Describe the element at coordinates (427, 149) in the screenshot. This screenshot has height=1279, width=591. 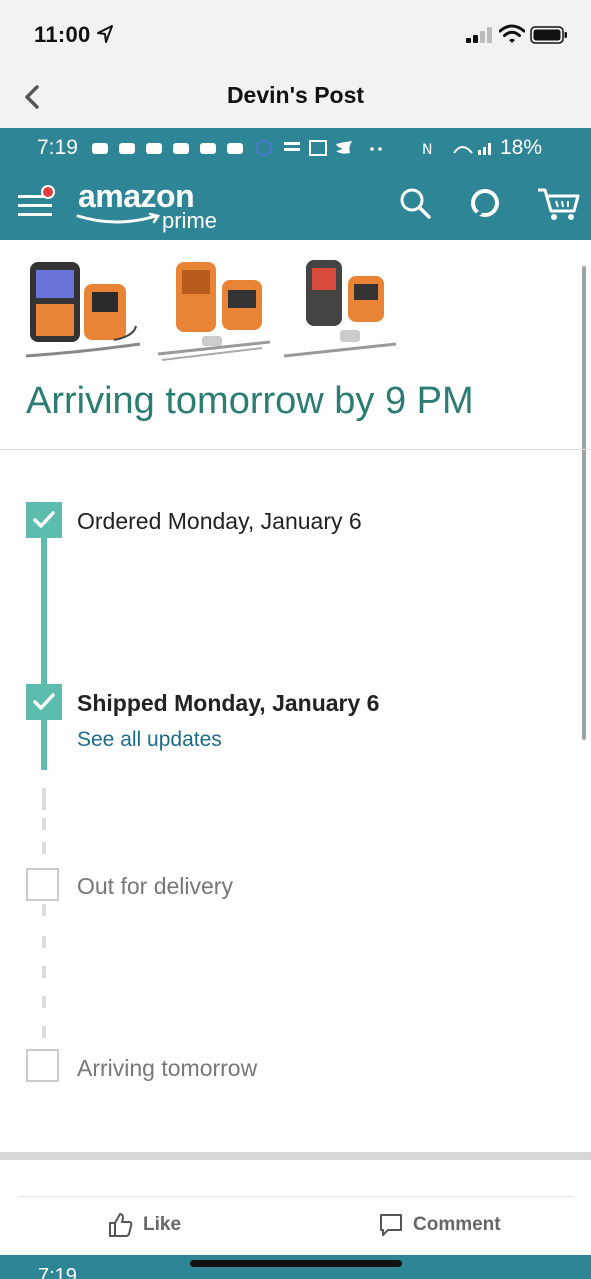
I see `svg-text: N` at that location.